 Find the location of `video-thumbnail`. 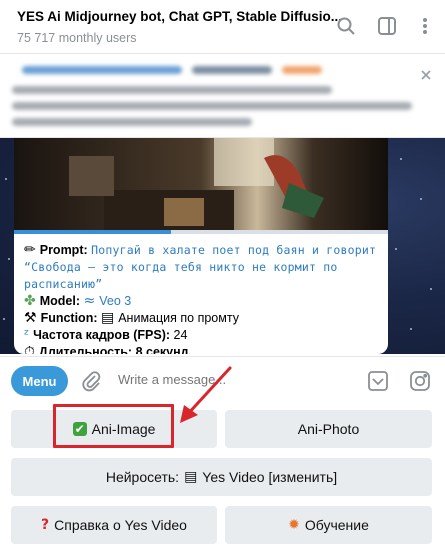

video-thumbnail is located at coordinates (201, 184).